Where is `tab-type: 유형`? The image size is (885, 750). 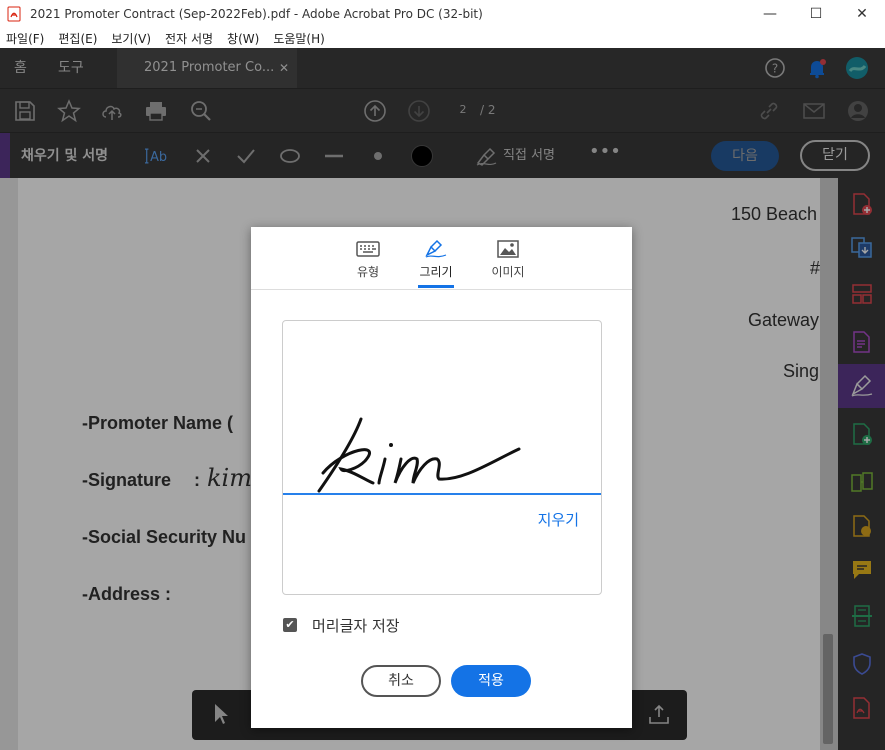
tab-type: 유형 is located at coordinates (368, 259).